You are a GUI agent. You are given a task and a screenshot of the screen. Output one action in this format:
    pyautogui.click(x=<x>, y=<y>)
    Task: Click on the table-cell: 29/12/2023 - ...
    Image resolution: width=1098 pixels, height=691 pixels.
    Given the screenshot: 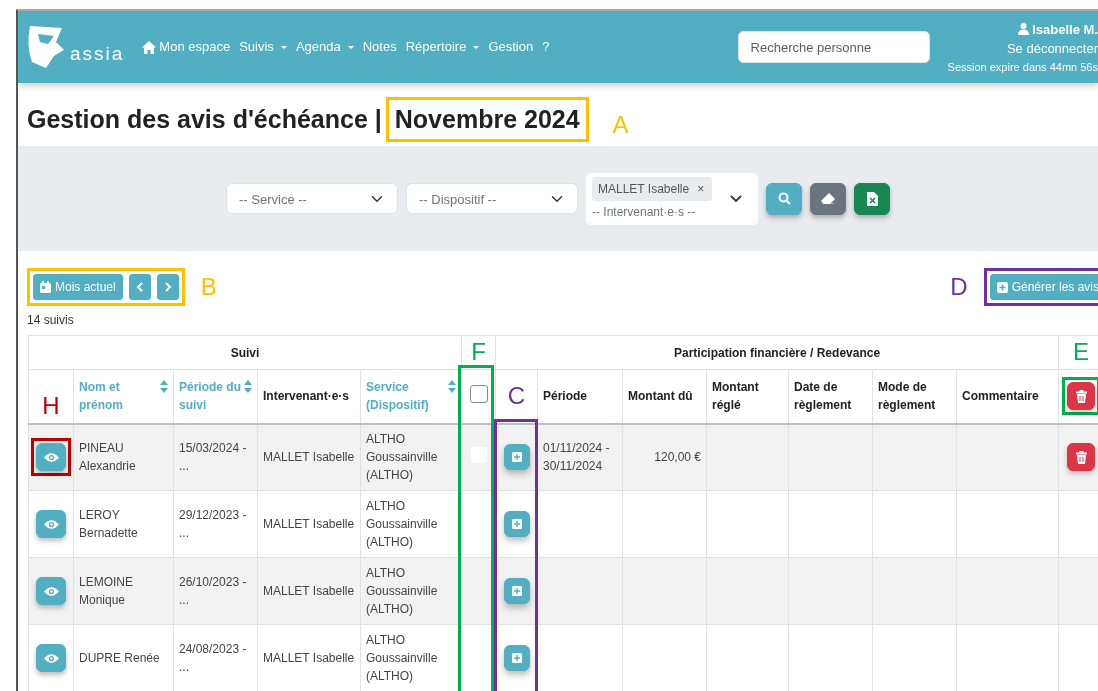 What is the action you would take?
    pyautogui.click(x=213, y=524)
    